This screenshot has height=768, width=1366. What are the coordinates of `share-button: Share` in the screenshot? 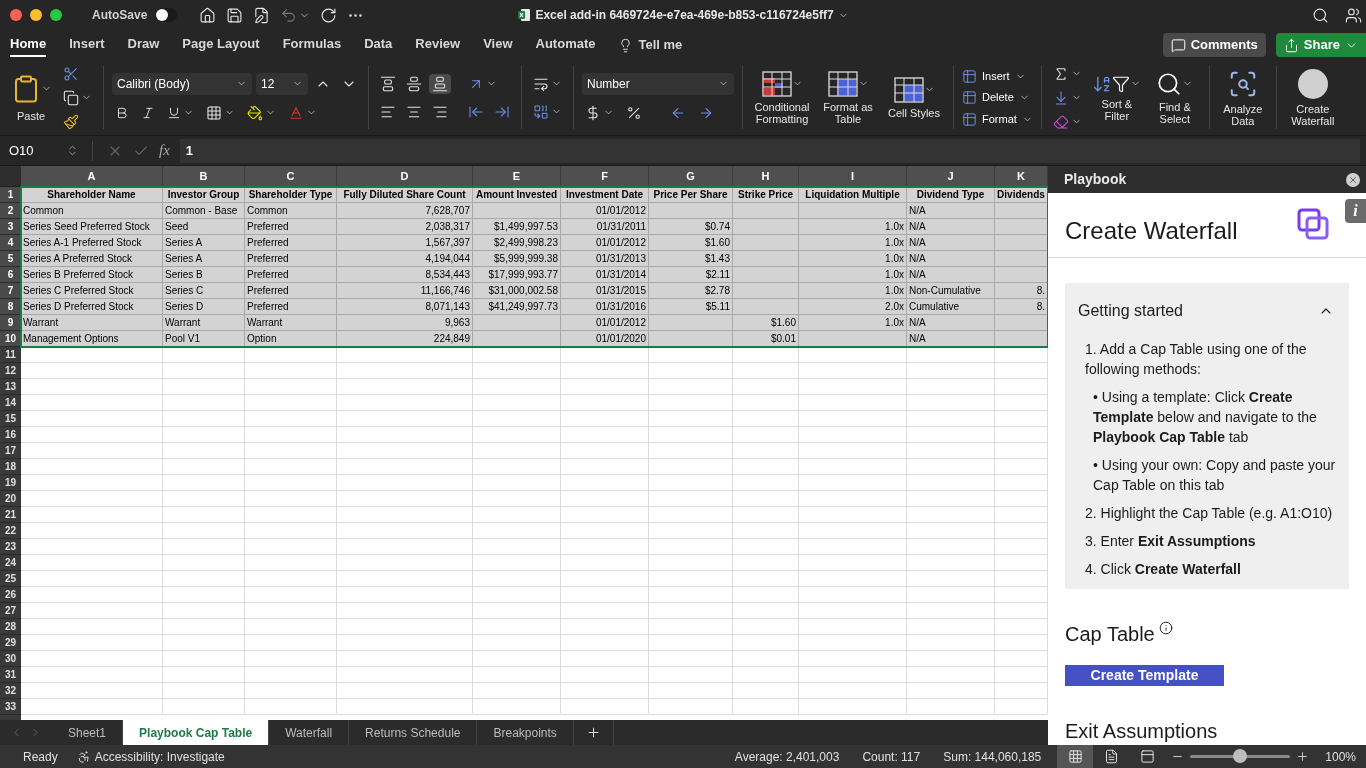 It's located at (1320, 45).